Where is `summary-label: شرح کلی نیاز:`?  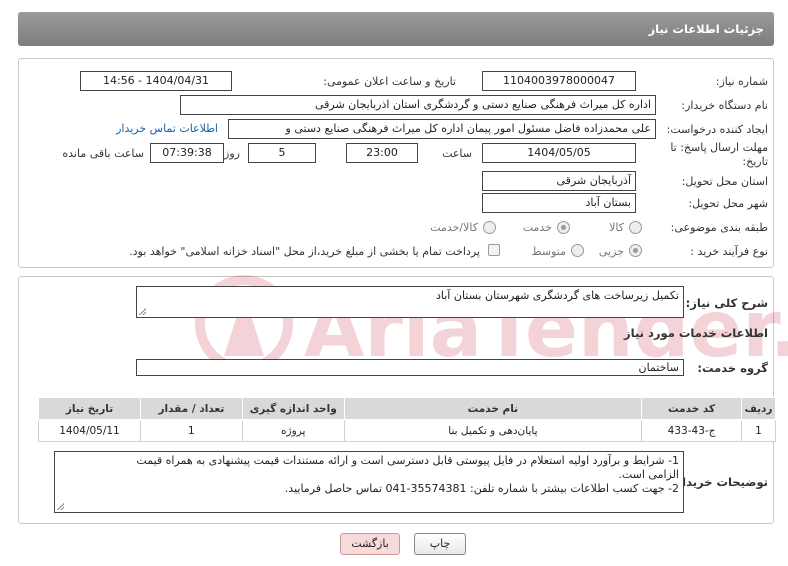 summary-label: شرح کلی نیاز: is located at coordinates (726, 303).